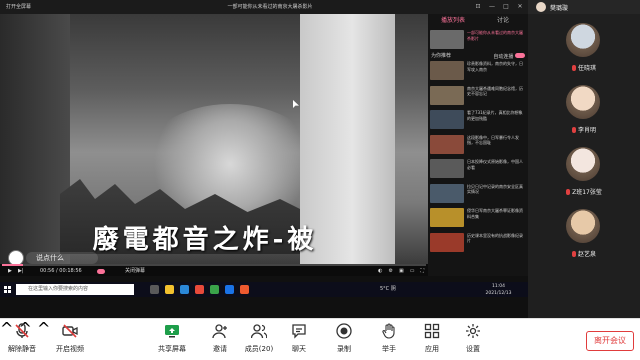  What do you see at coordinates (499, 7) in the screenshot?
I see `window-controls: ⊡ — □ ✕` at bounding box center [499, 7].